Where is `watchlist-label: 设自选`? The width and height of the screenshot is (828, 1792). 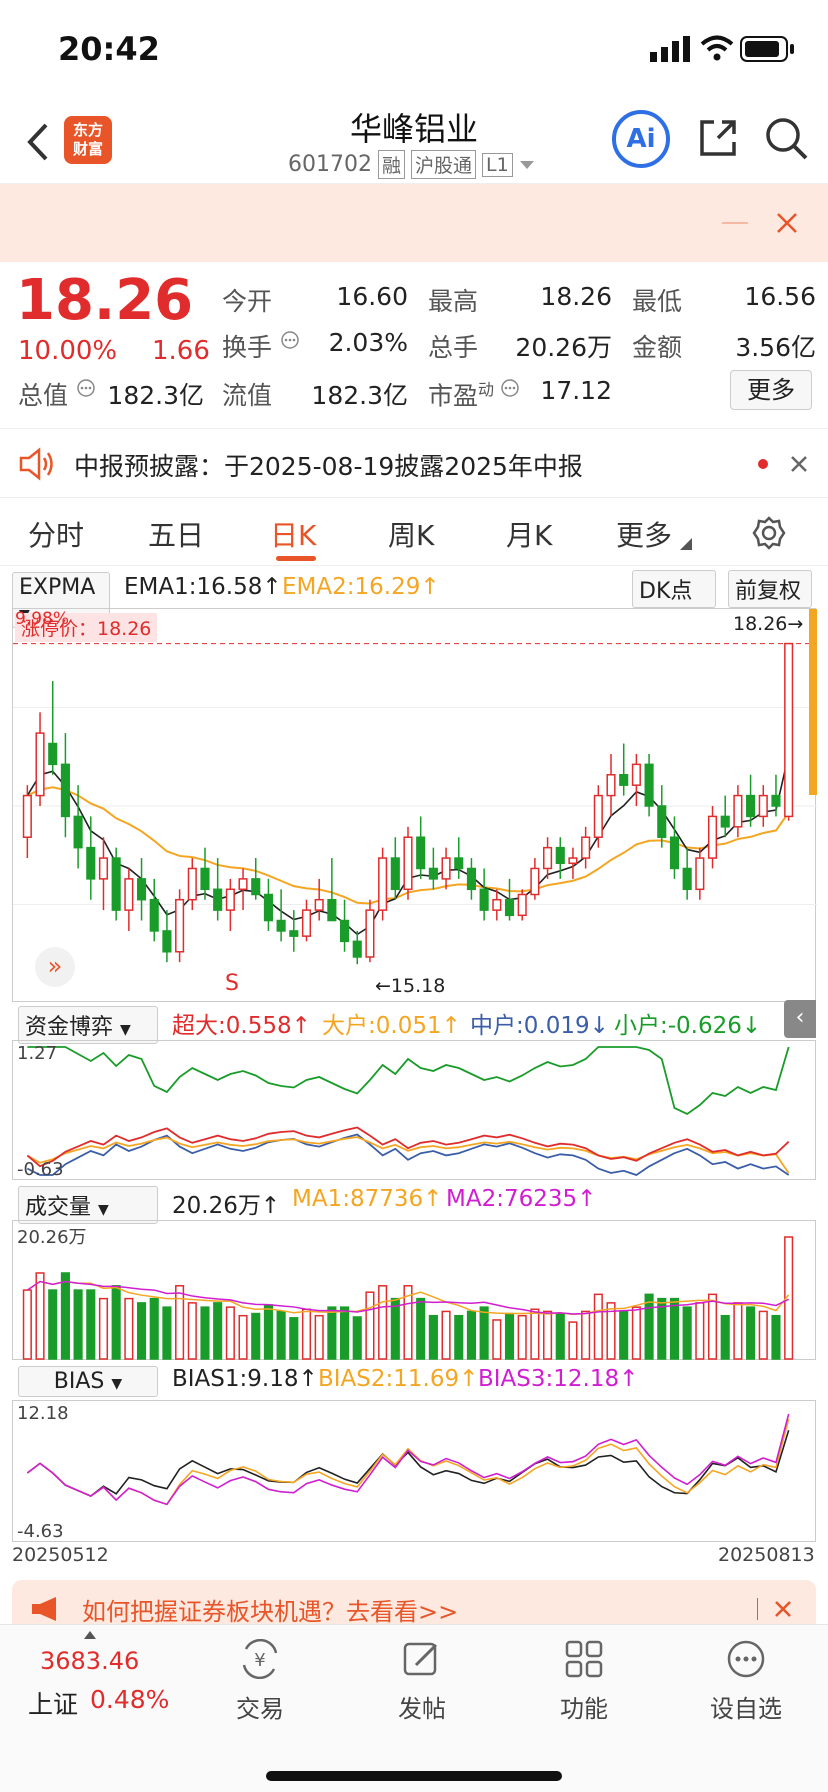 watchlist-label: 设自选 is located at coordinates (746, 1709).